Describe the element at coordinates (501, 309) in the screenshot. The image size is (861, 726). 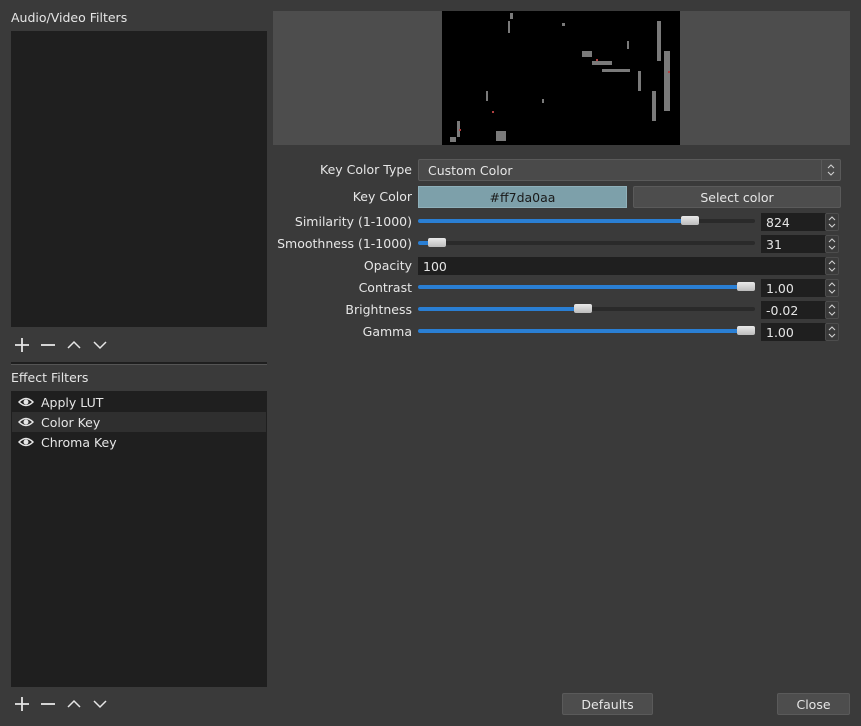
I see `brightness-slider-fill` at that location.